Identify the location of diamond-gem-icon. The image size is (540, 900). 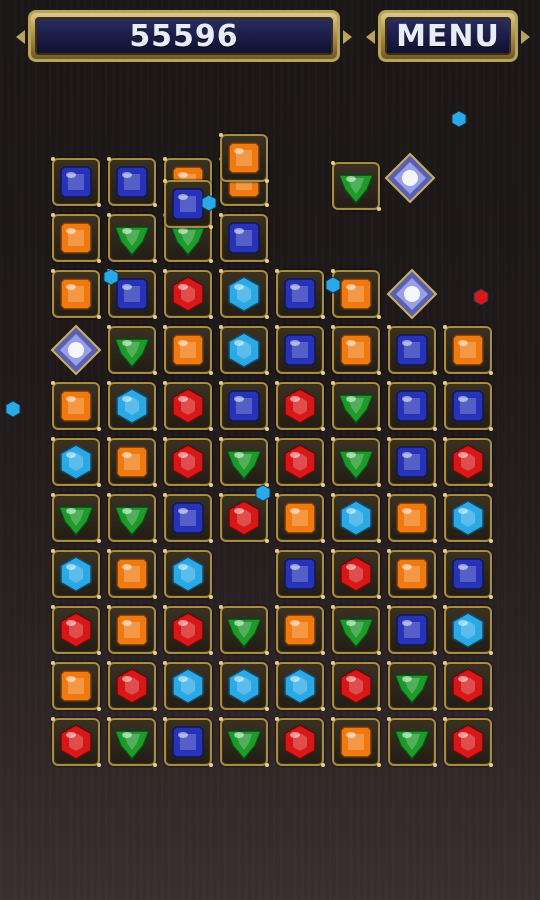
(76, 350).